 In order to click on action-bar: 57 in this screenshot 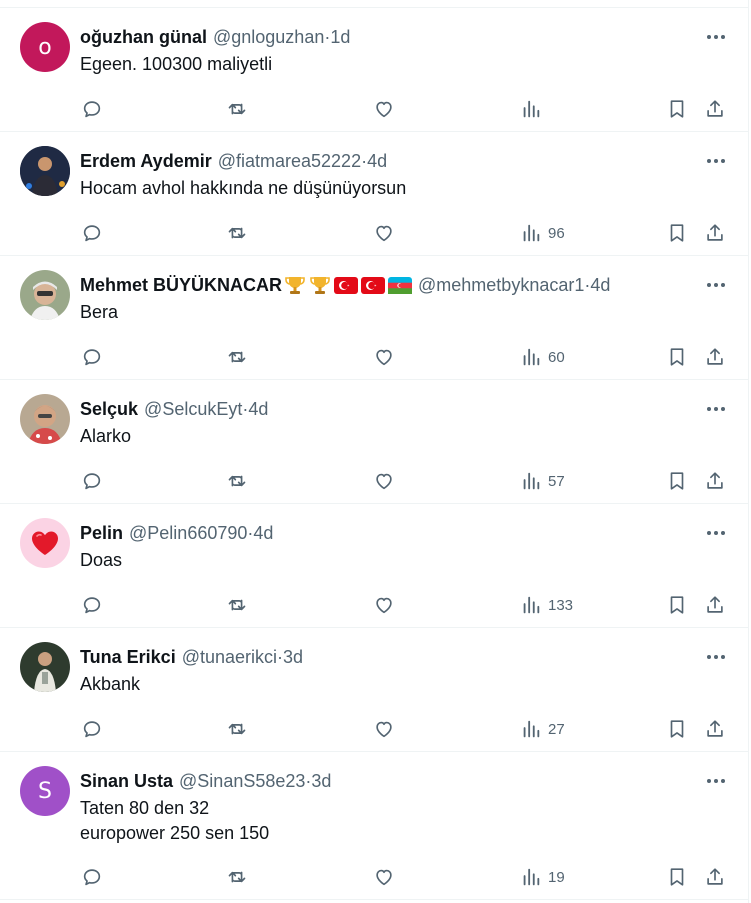, I will do `click(374, 481)`.